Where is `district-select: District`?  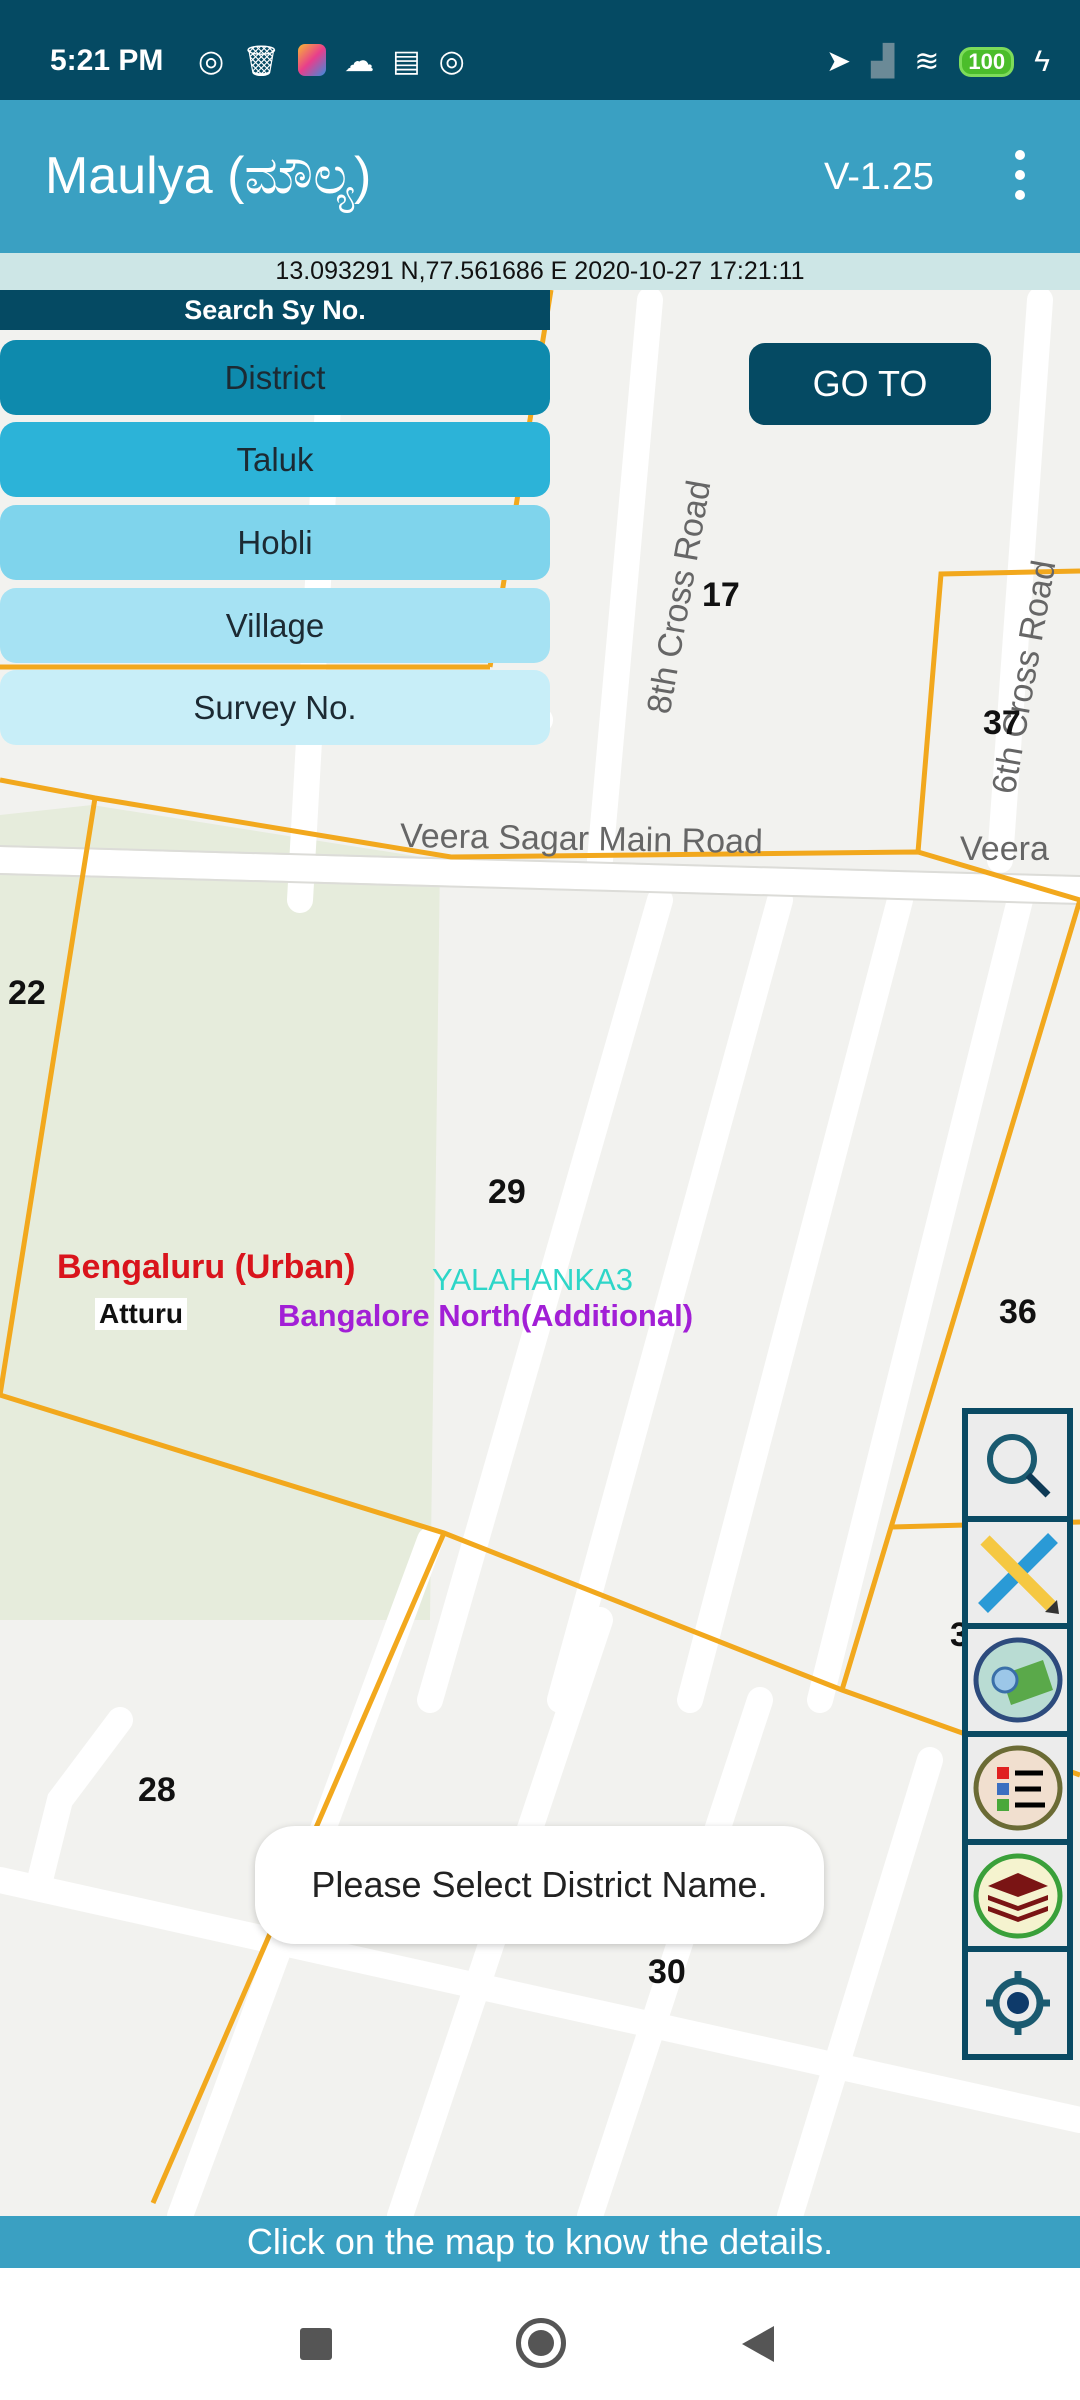 district-select: District is located at coordinates (275, 377).